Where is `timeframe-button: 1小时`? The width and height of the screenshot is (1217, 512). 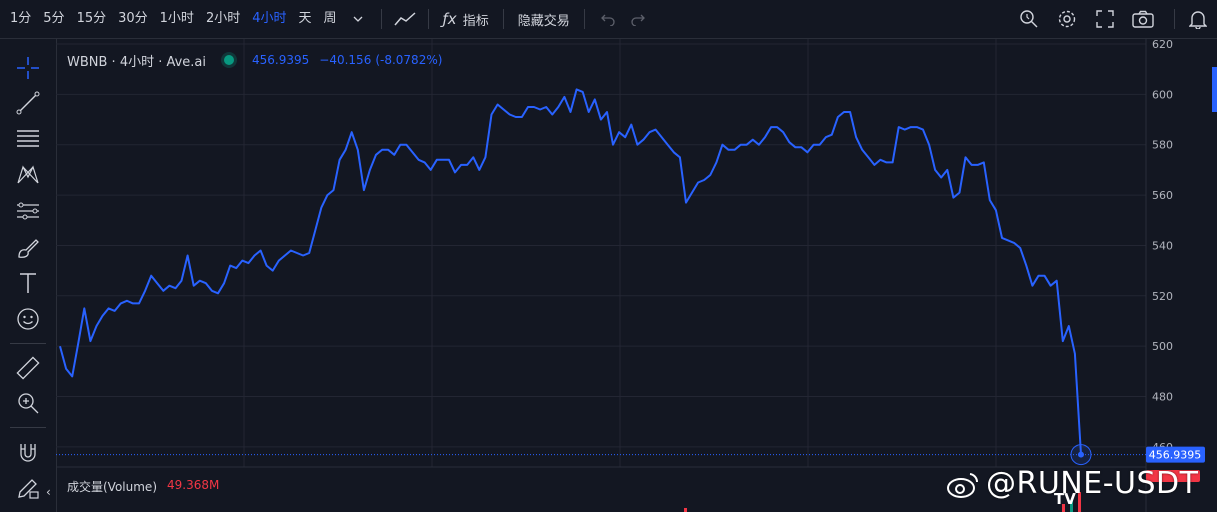 timeframe-button: 1小时 is located at coordinates (177, 19).